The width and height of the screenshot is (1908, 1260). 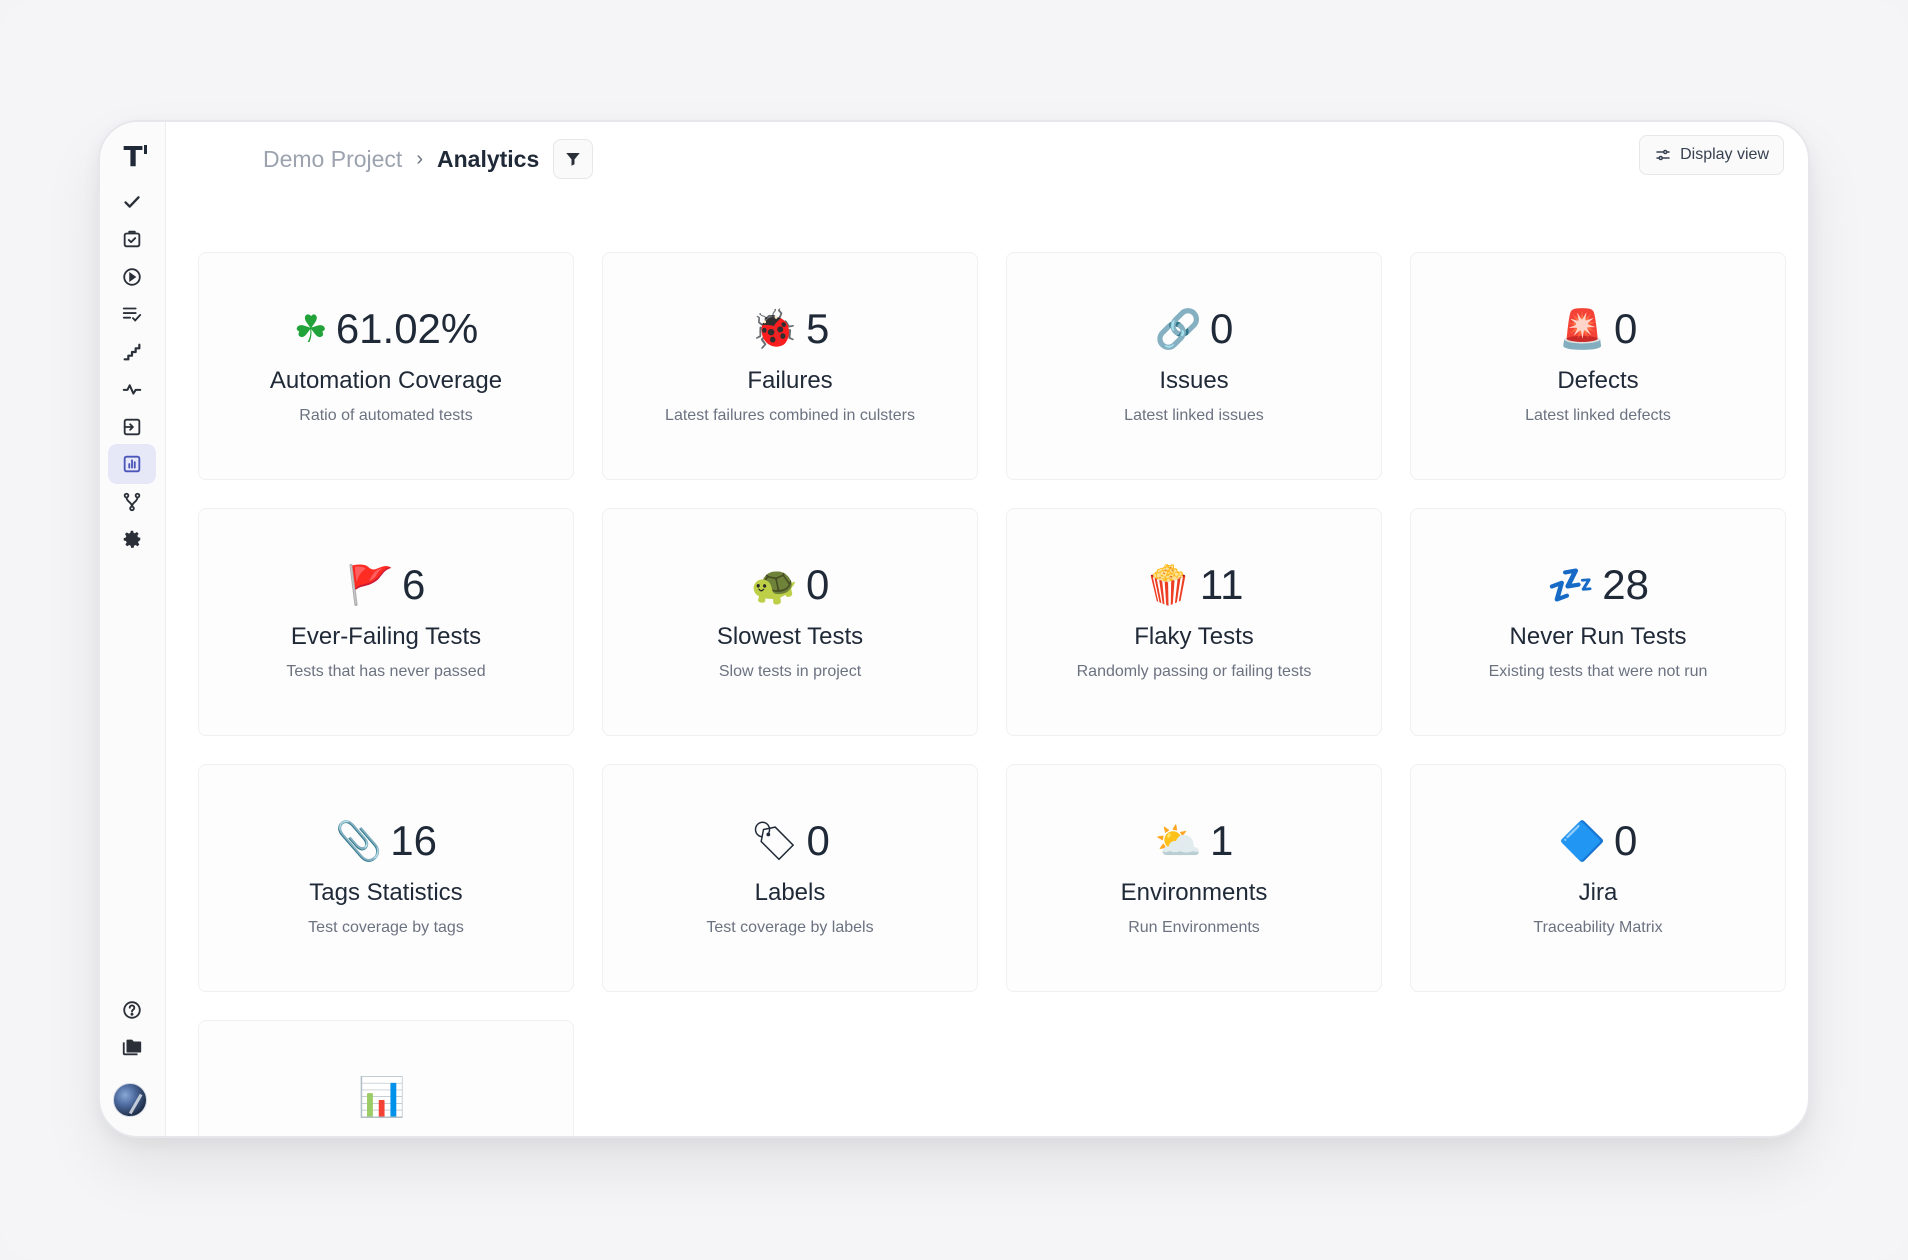 I want to click on sidebar-item-branches, so click(x=132, y=502).